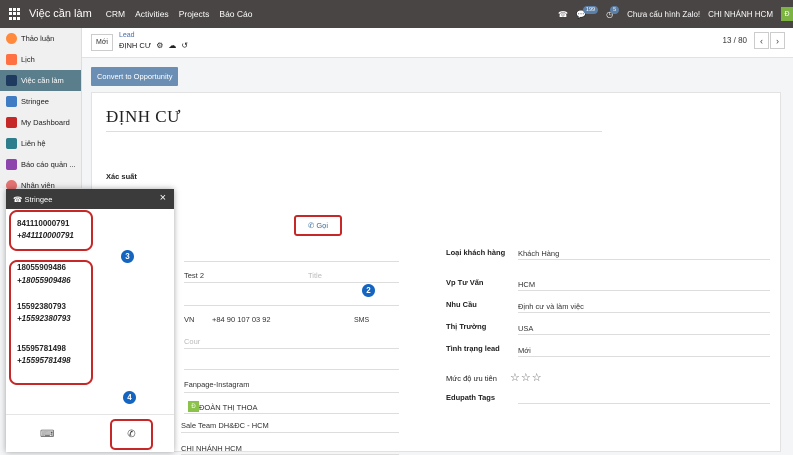 The height and width of the screenshot is (455, 793). I want to click on call-history-number: 15595781498, so click(41, 348).